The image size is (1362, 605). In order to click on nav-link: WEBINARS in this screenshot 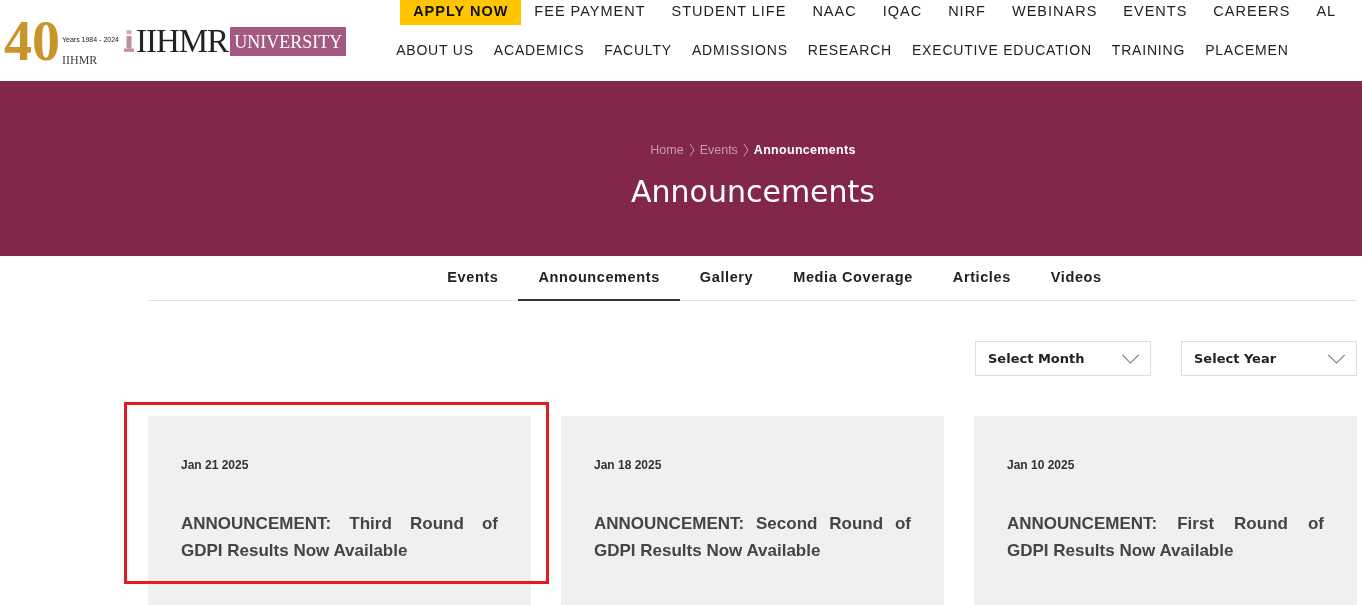, I will do `click(1055, 12)`.